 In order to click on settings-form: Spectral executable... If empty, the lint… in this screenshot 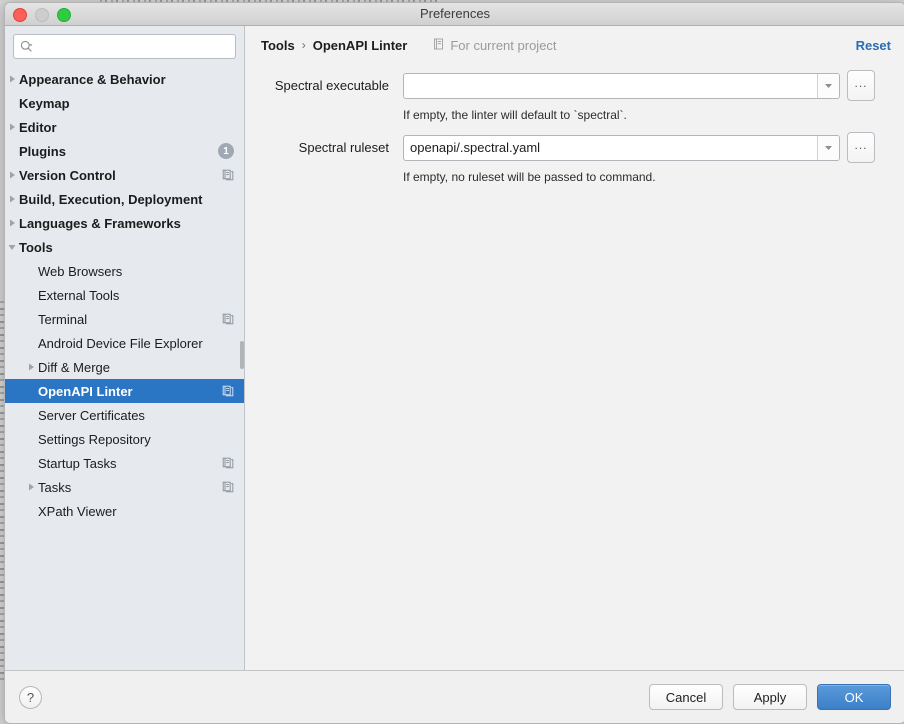, I will do `click(574, 129)`.